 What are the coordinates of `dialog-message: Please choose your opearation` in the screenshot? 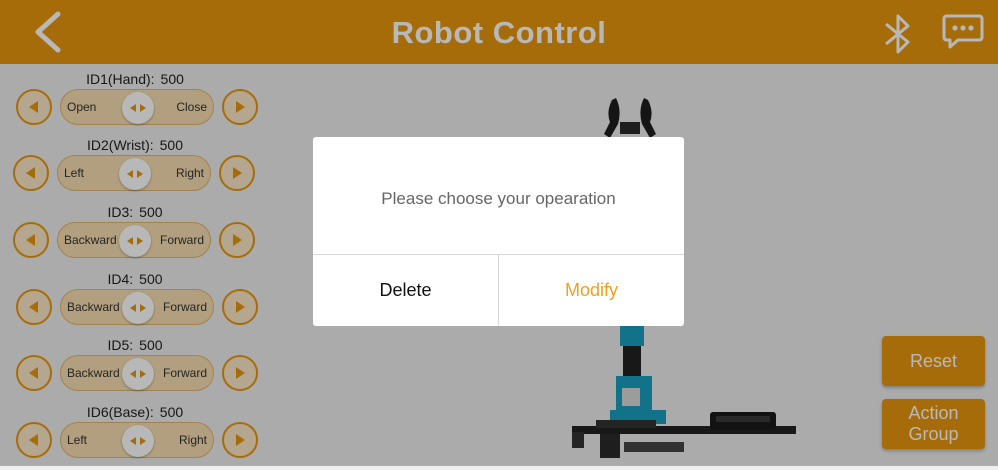 It's located at (498, 198).